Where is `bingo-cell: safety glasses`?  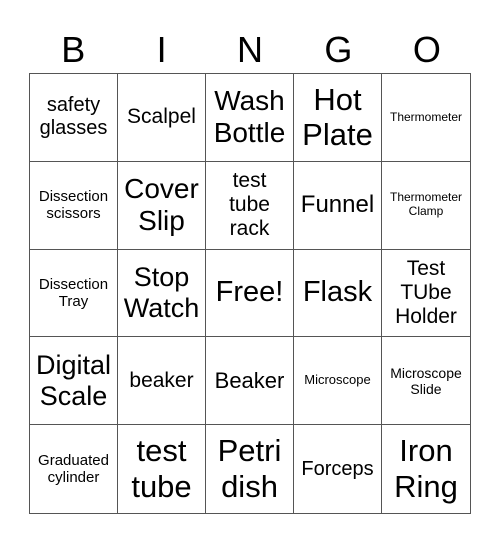
bingo-cell: safety glasses is located at coordinates (74, 118).